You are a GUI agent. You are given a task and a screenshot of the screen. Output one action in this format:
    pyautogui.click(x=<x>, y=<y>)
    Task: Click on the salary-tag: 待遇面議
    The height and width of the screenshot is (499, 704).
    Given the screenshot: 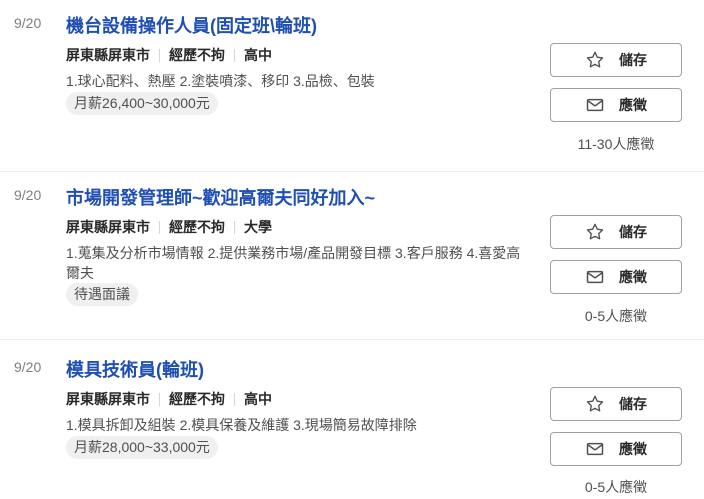 What is the action you would take?
    pyautogui.click(x=102, y=294)
    